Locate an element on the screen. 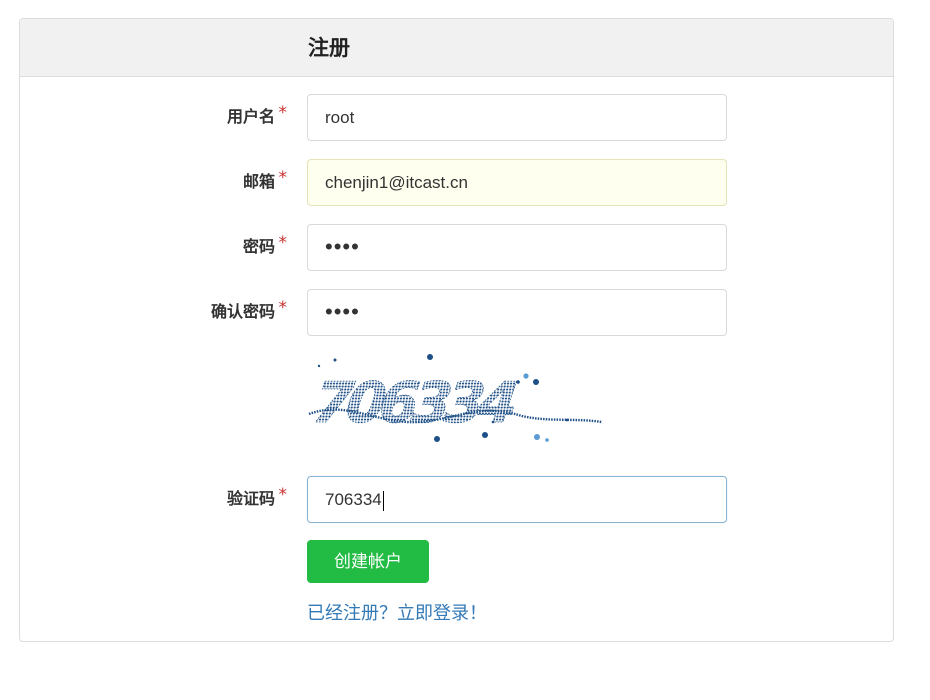 This screenshot has height=700, width=930. create-account-button: 创建帐户 is located at coordinates (368, 561).